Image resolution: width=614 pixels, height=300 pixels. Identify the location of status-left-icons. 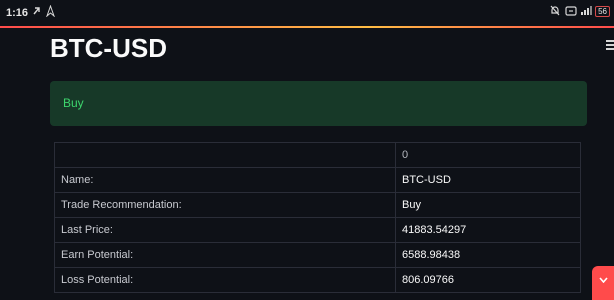
(43, 11).